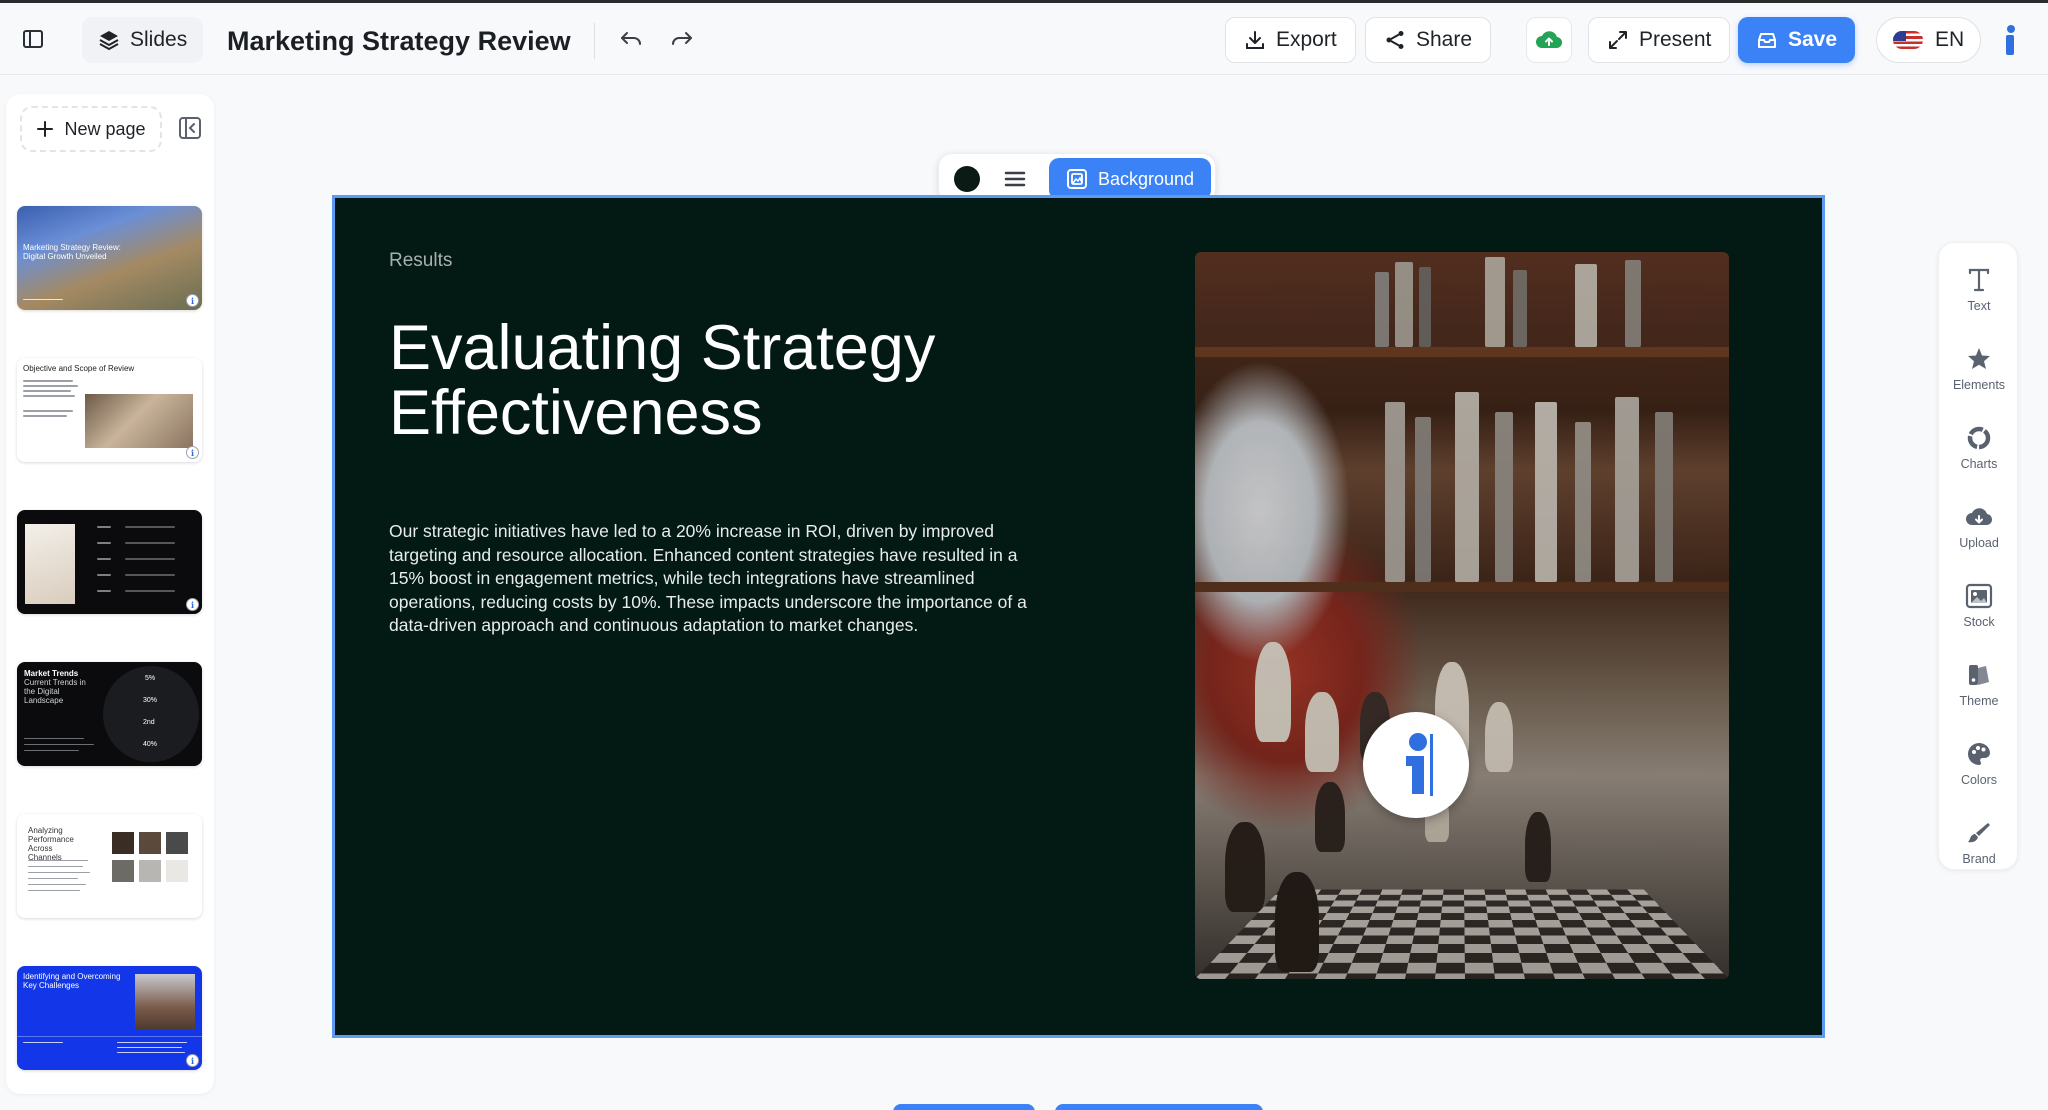 The height and width of the screenshot is (1110, 2048). Describe the element at coordinates (1979, 780) in the screenshot. I see `tool-label: Colors` at that location.